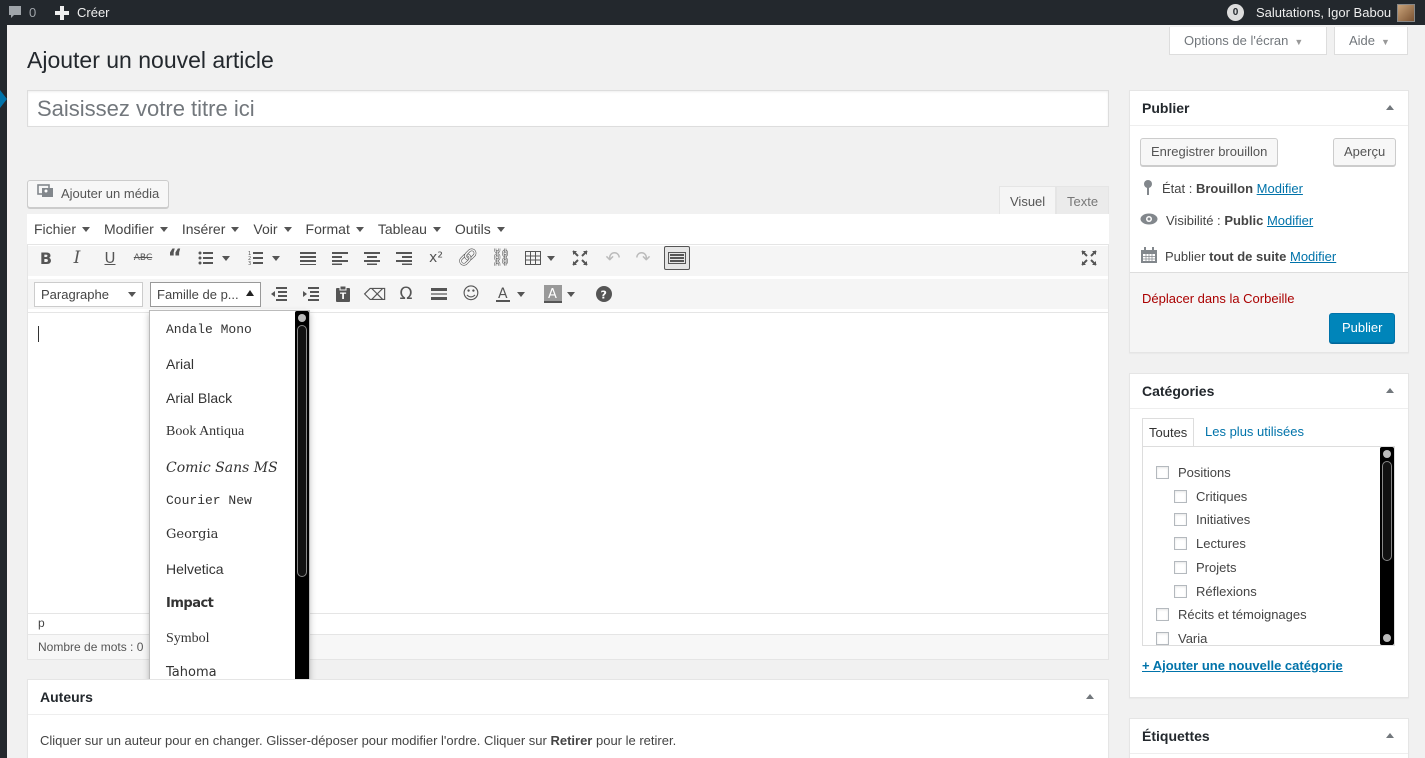 Image resolution: width=1425 pixels, height=758 pixels. Describe the element at coordinates (1387, 511) in the screenshot. I see `category-scroll-thumb` at that location.